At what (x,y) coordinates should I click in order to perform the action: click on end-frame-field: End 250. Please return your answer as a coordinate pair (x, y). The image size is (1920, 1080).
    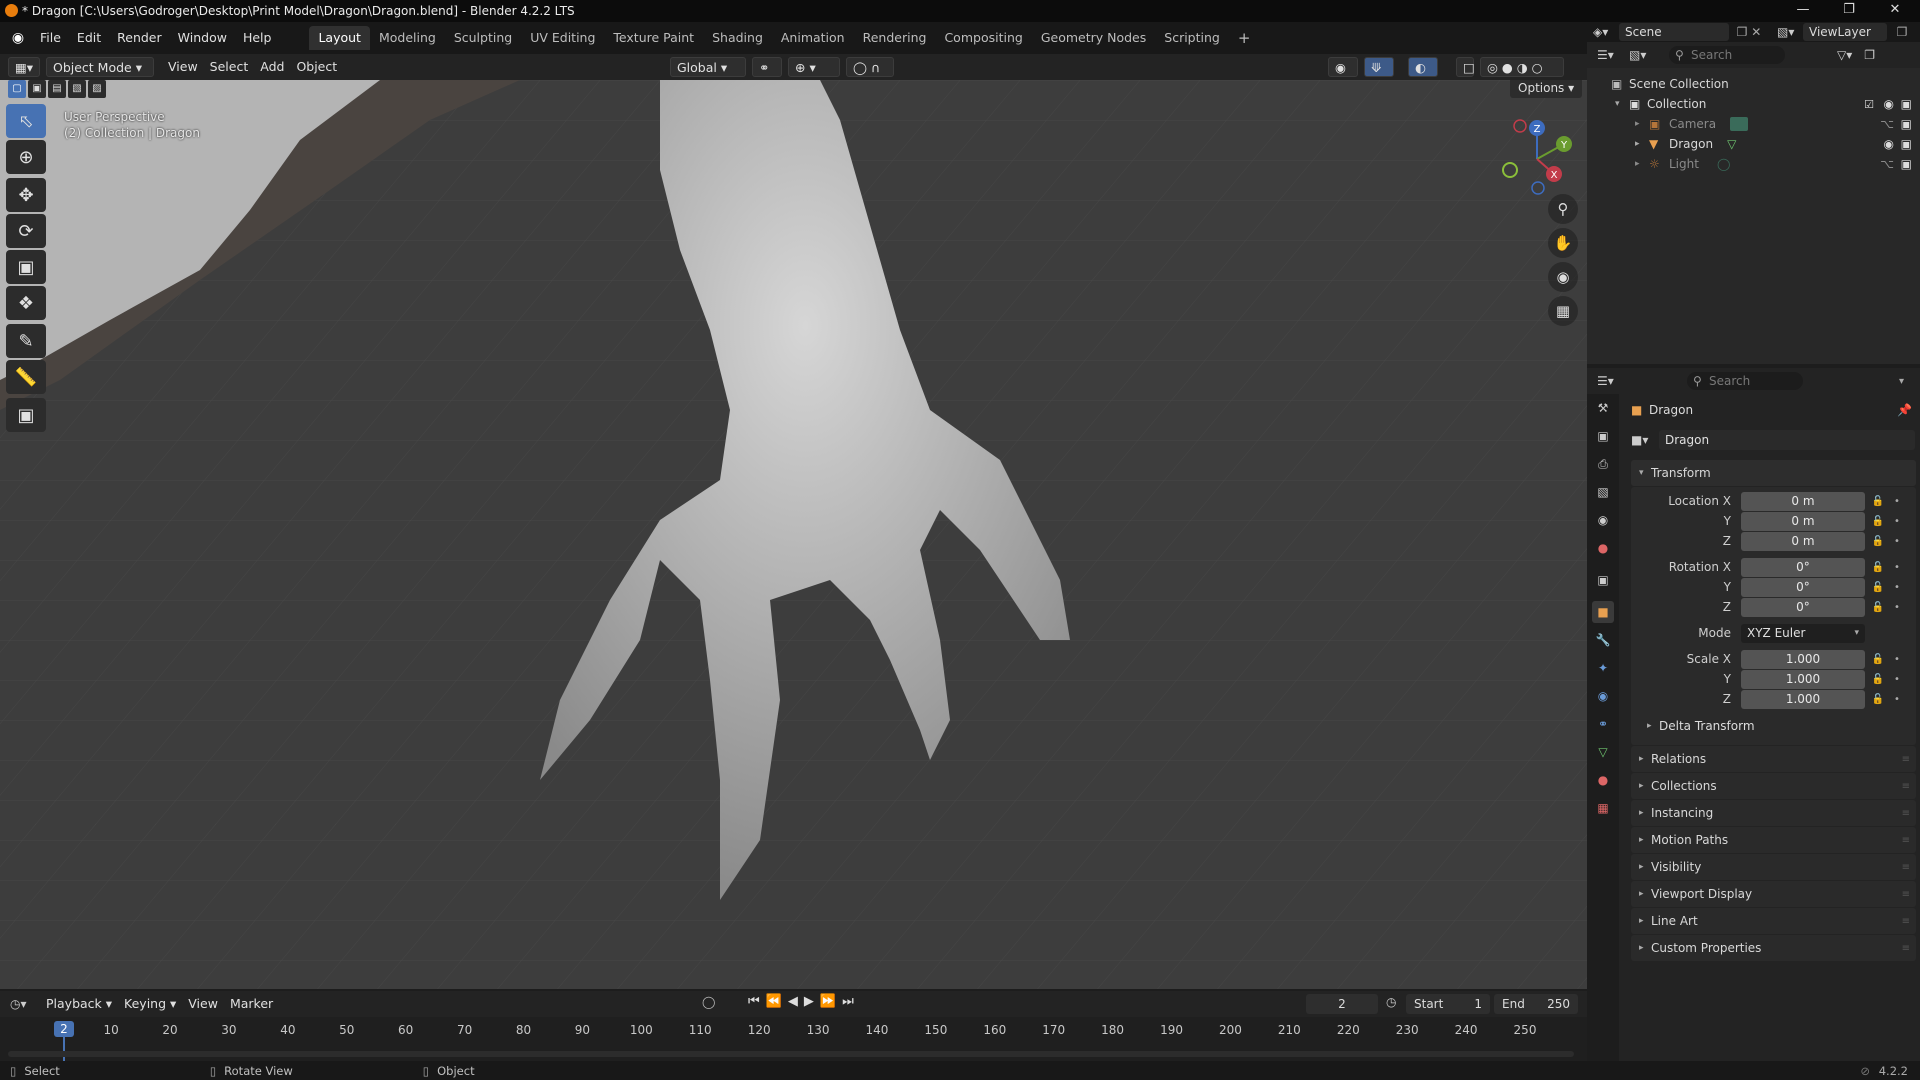
    Looking at the image, I should click on (1536, 1004).